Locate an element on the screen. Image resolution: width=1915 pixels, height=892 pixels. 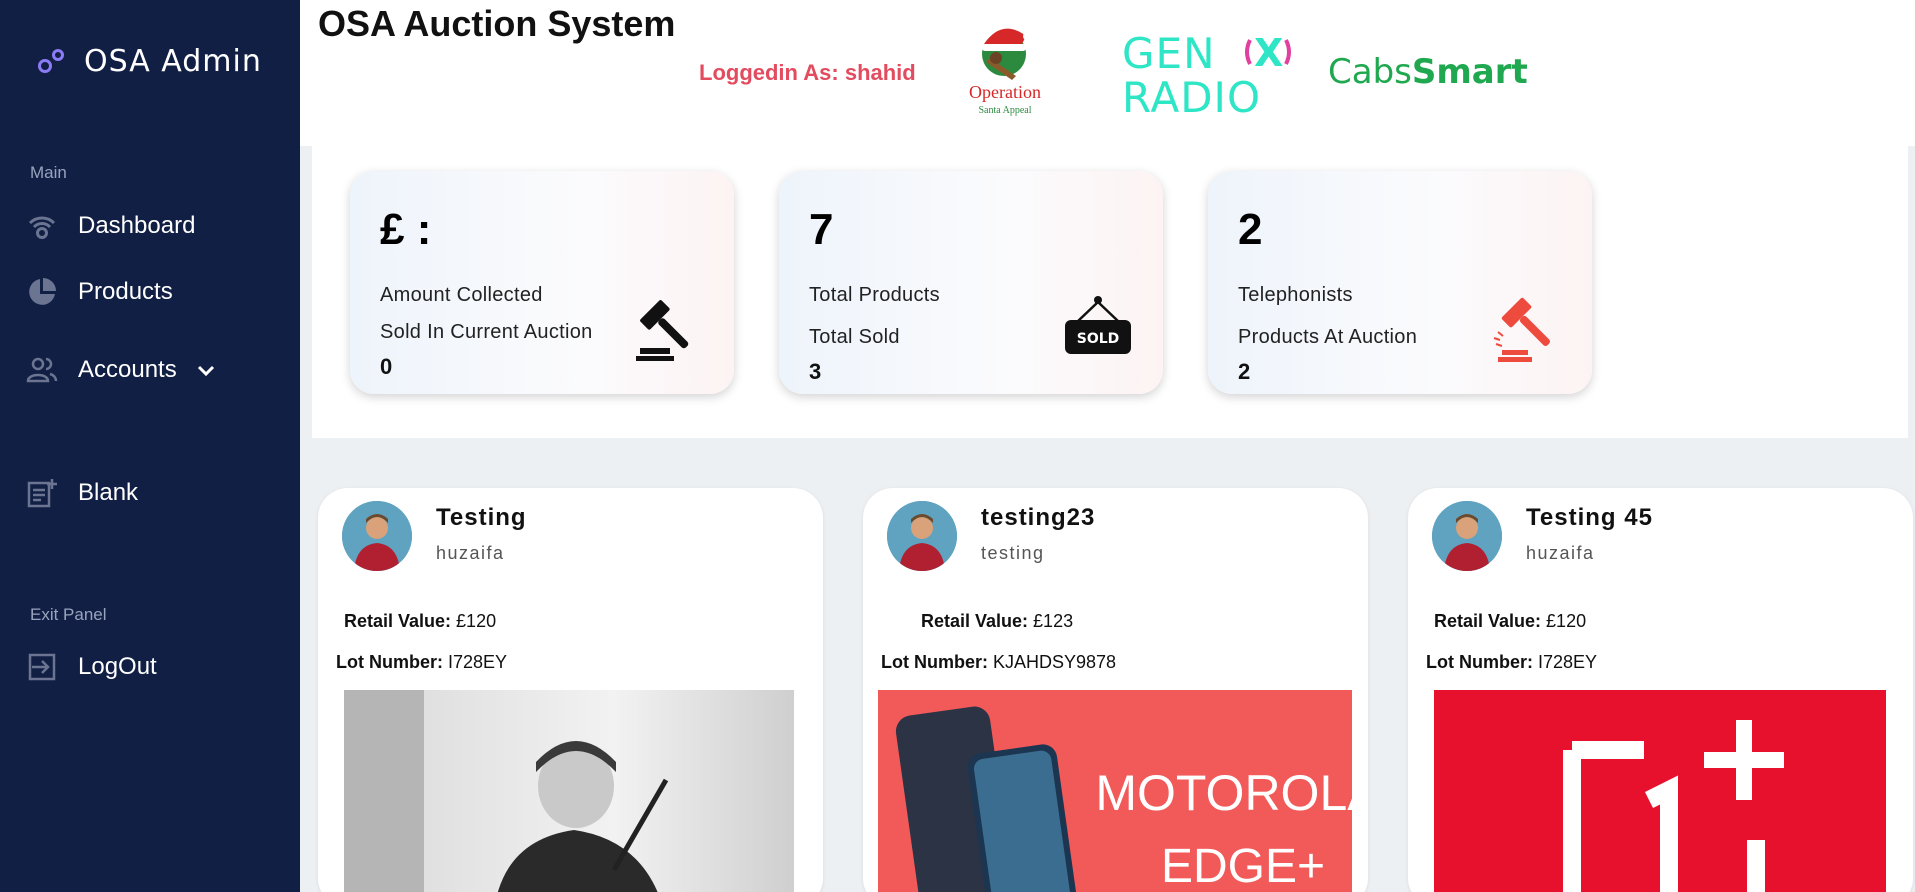
sidebar-item-accounts: Accounts is located at coordinates (121, 370).